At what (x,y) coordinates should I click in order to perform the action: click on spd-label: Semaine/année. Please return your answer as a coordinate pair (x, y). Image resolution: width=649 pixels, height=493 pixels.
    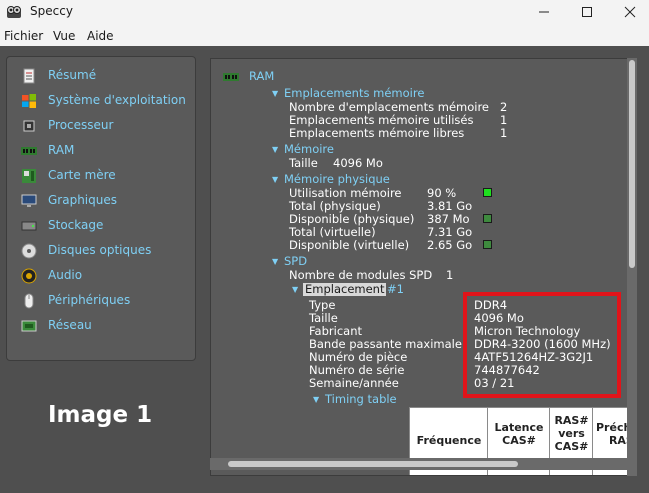
    Looking at the image, I should click on (354, 383).